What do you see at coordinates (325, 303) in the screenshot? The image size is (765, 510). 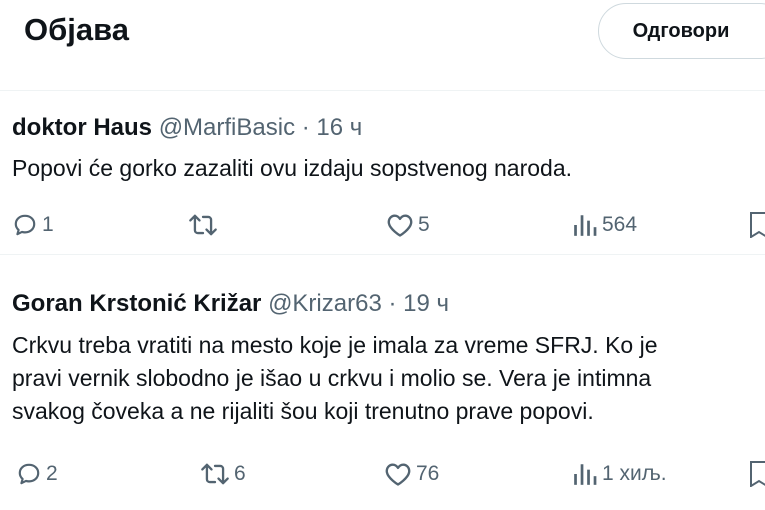 I see `author-handle: @Krizar63` at bounding box center [325, 303].